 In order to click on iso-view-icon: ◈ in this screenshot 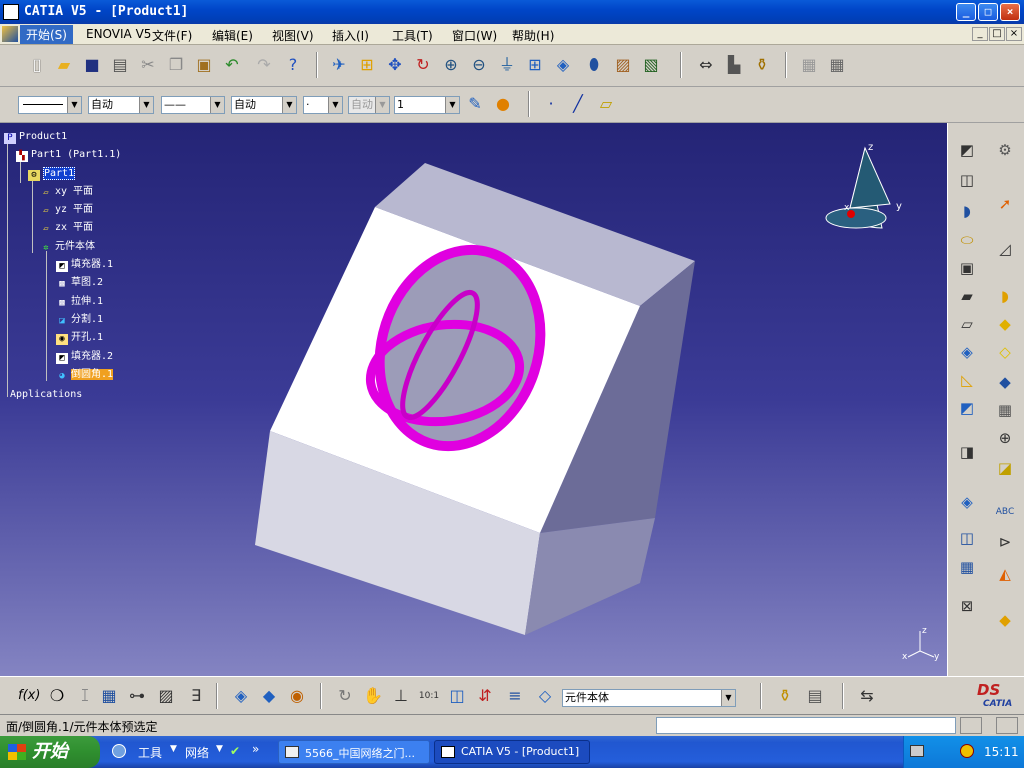, I will do `click(563, 65)`.